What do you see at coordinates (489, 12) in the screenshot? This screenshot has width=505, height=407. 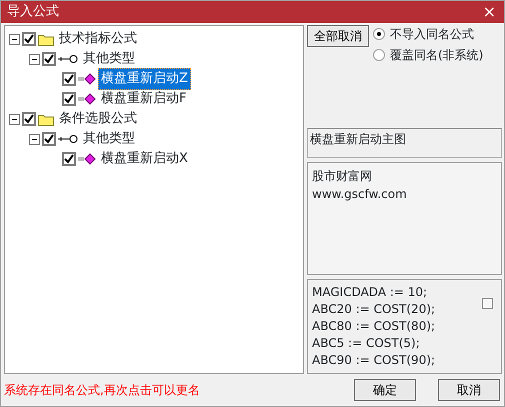 I see `close-button: ×` at bounding box center [489, 12].